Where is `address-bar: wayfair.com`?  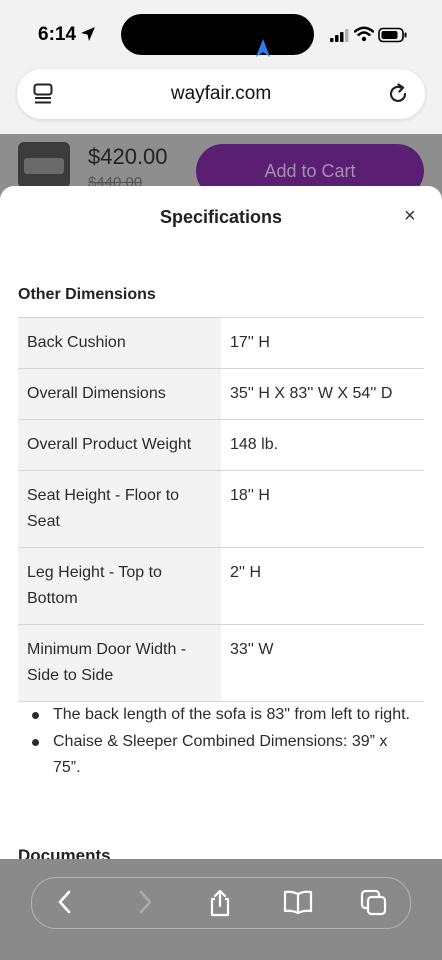
address-bar: wayfair.com is located at coordinates (221, 94).